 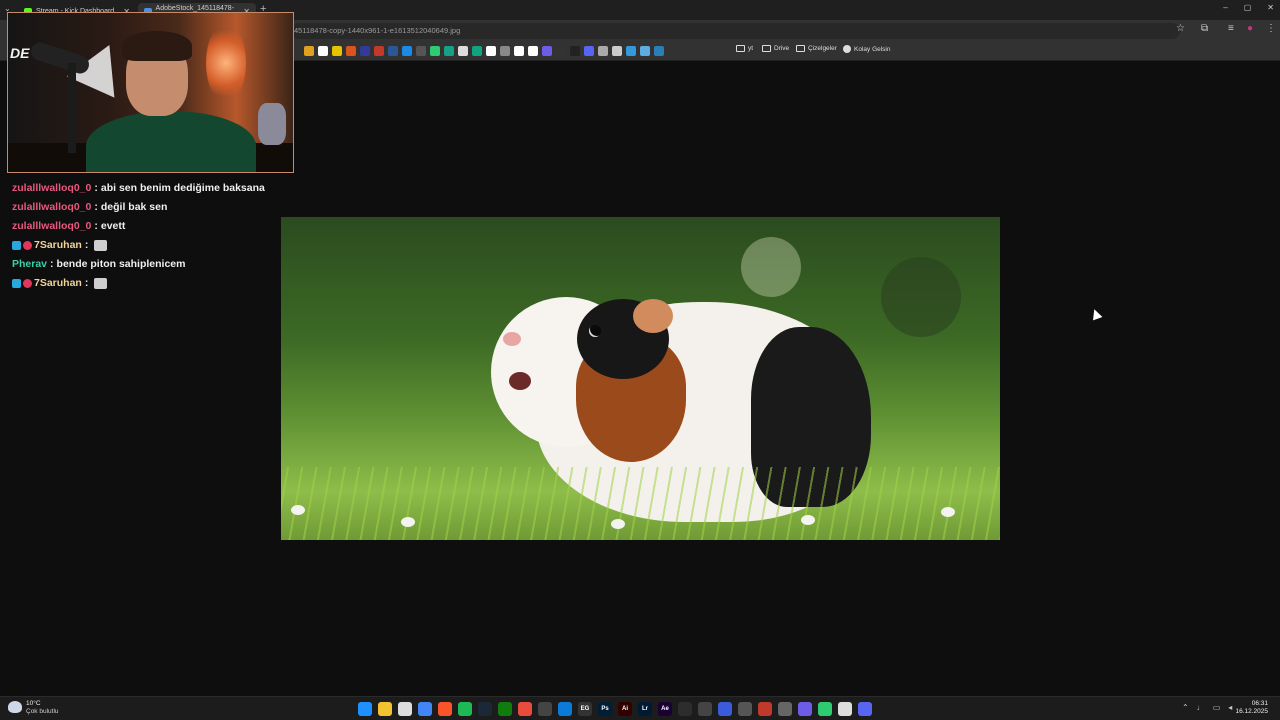 What do you see at coordinates (822, 48) in the screenshot?
I see `bookmark-label: Çizelgeler` at bounding box center [822, 48].